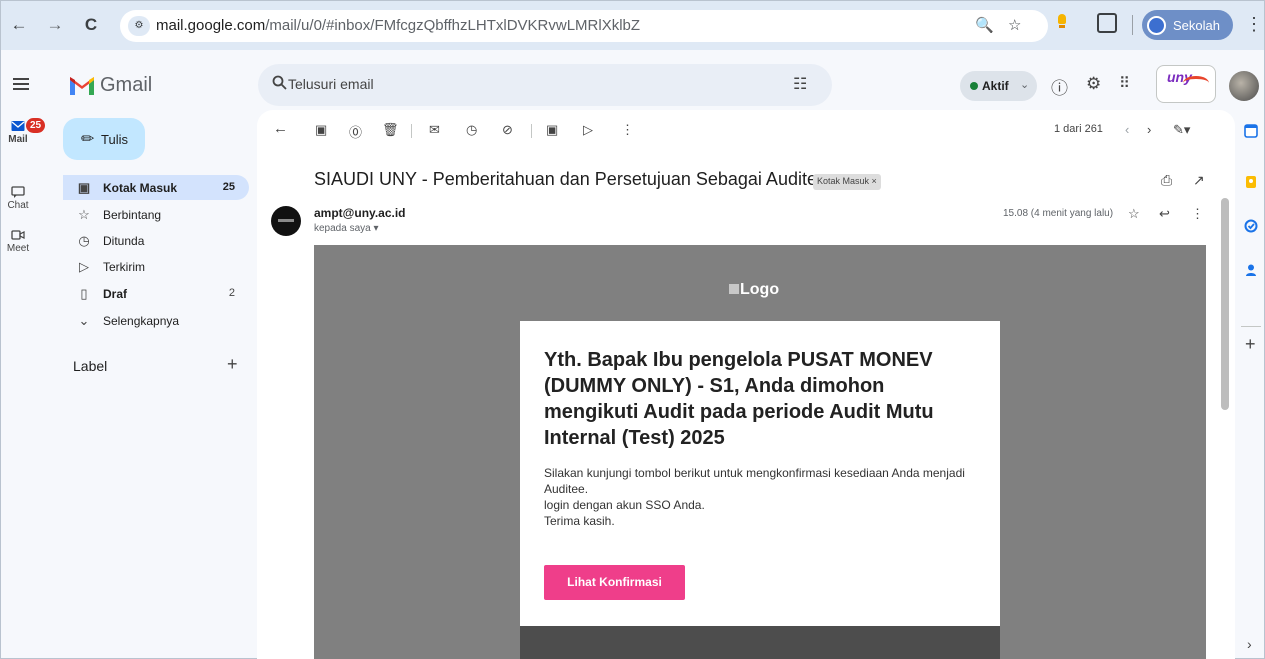 The image size is (1265, 659). I want to click on sidebar-item-count: 25, so click(228, 187).